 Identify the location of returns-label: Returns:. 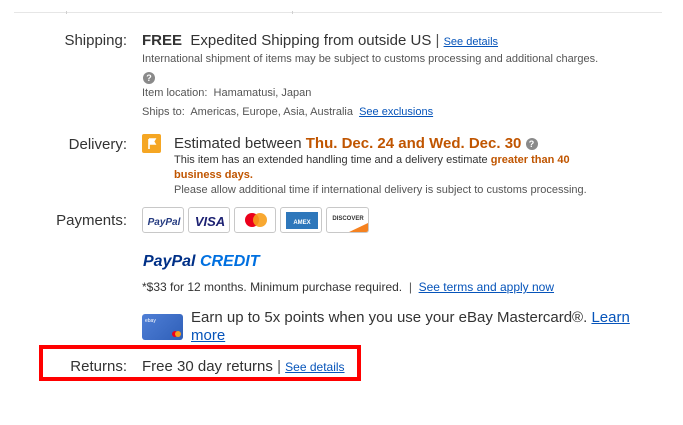
(98, 366).